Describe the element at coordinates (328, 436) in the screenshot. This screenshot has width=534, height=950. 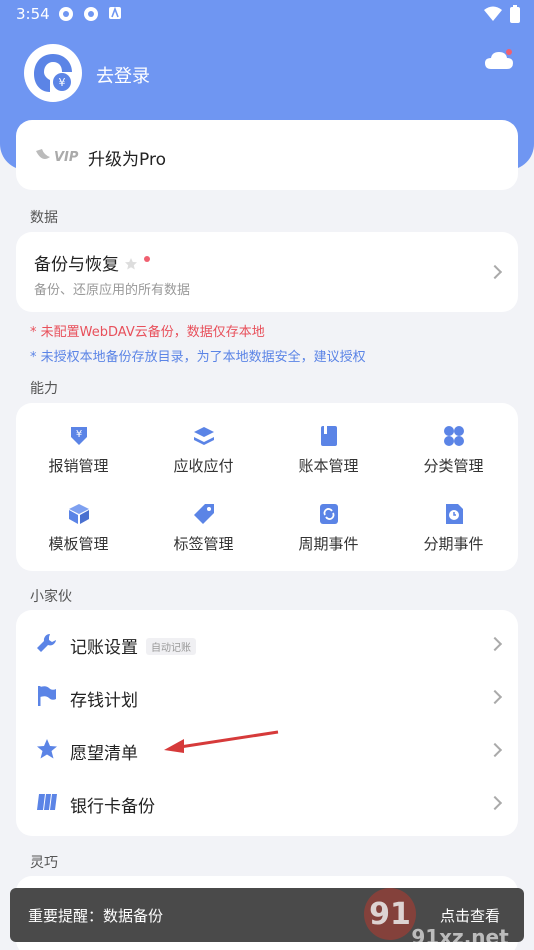
I see `book-icon` at that location.